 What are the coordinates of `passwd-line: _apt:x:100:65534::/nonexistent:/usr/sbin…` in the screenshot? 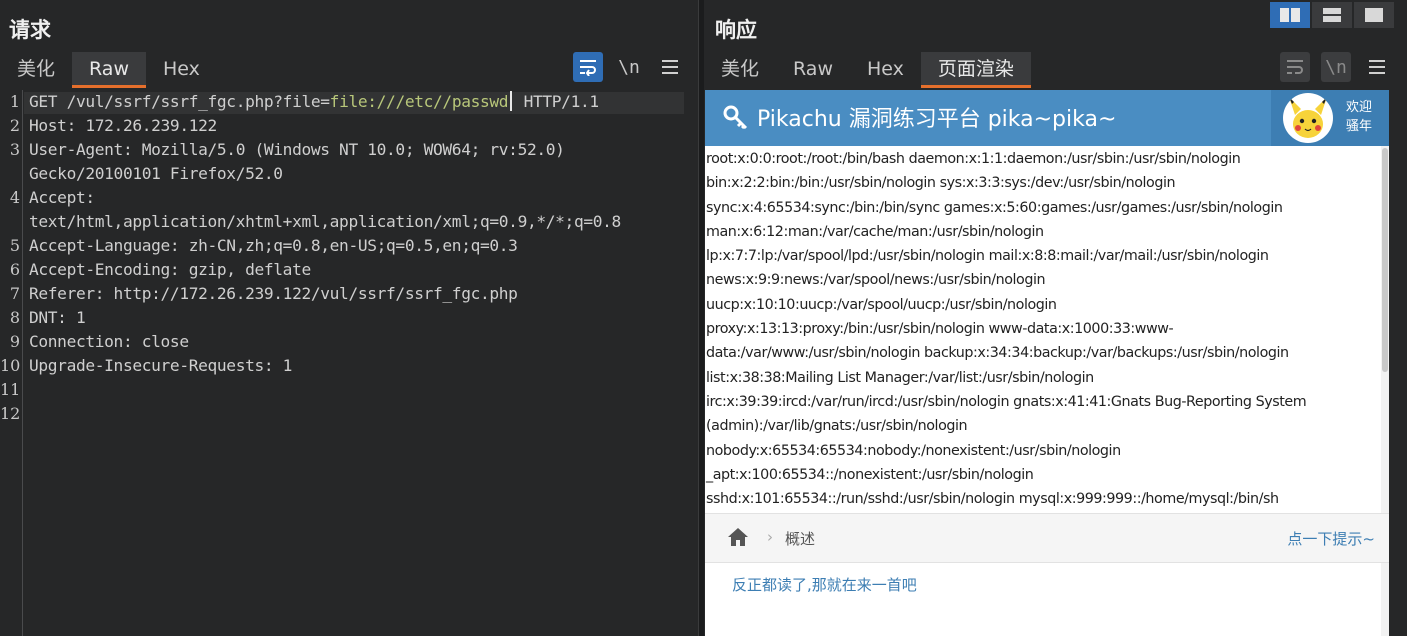 It's located at (870, 474).